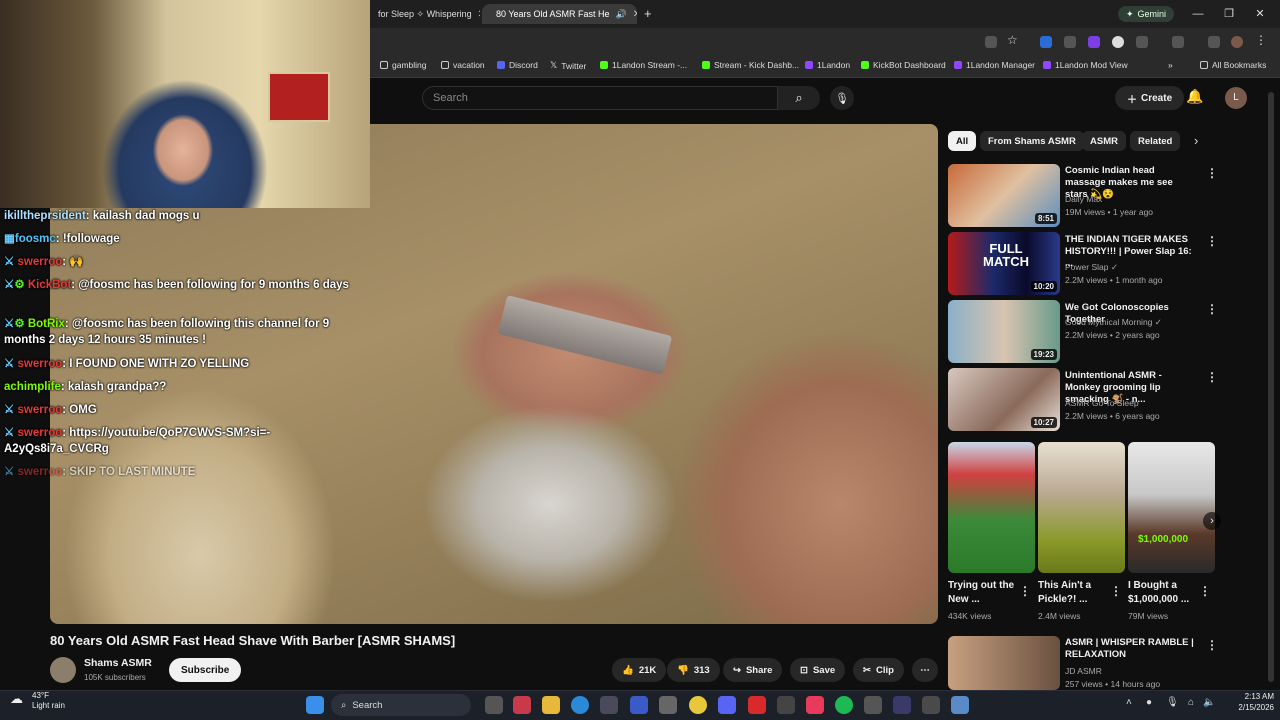  I want to click on spotify-icon, so click(844, 705).